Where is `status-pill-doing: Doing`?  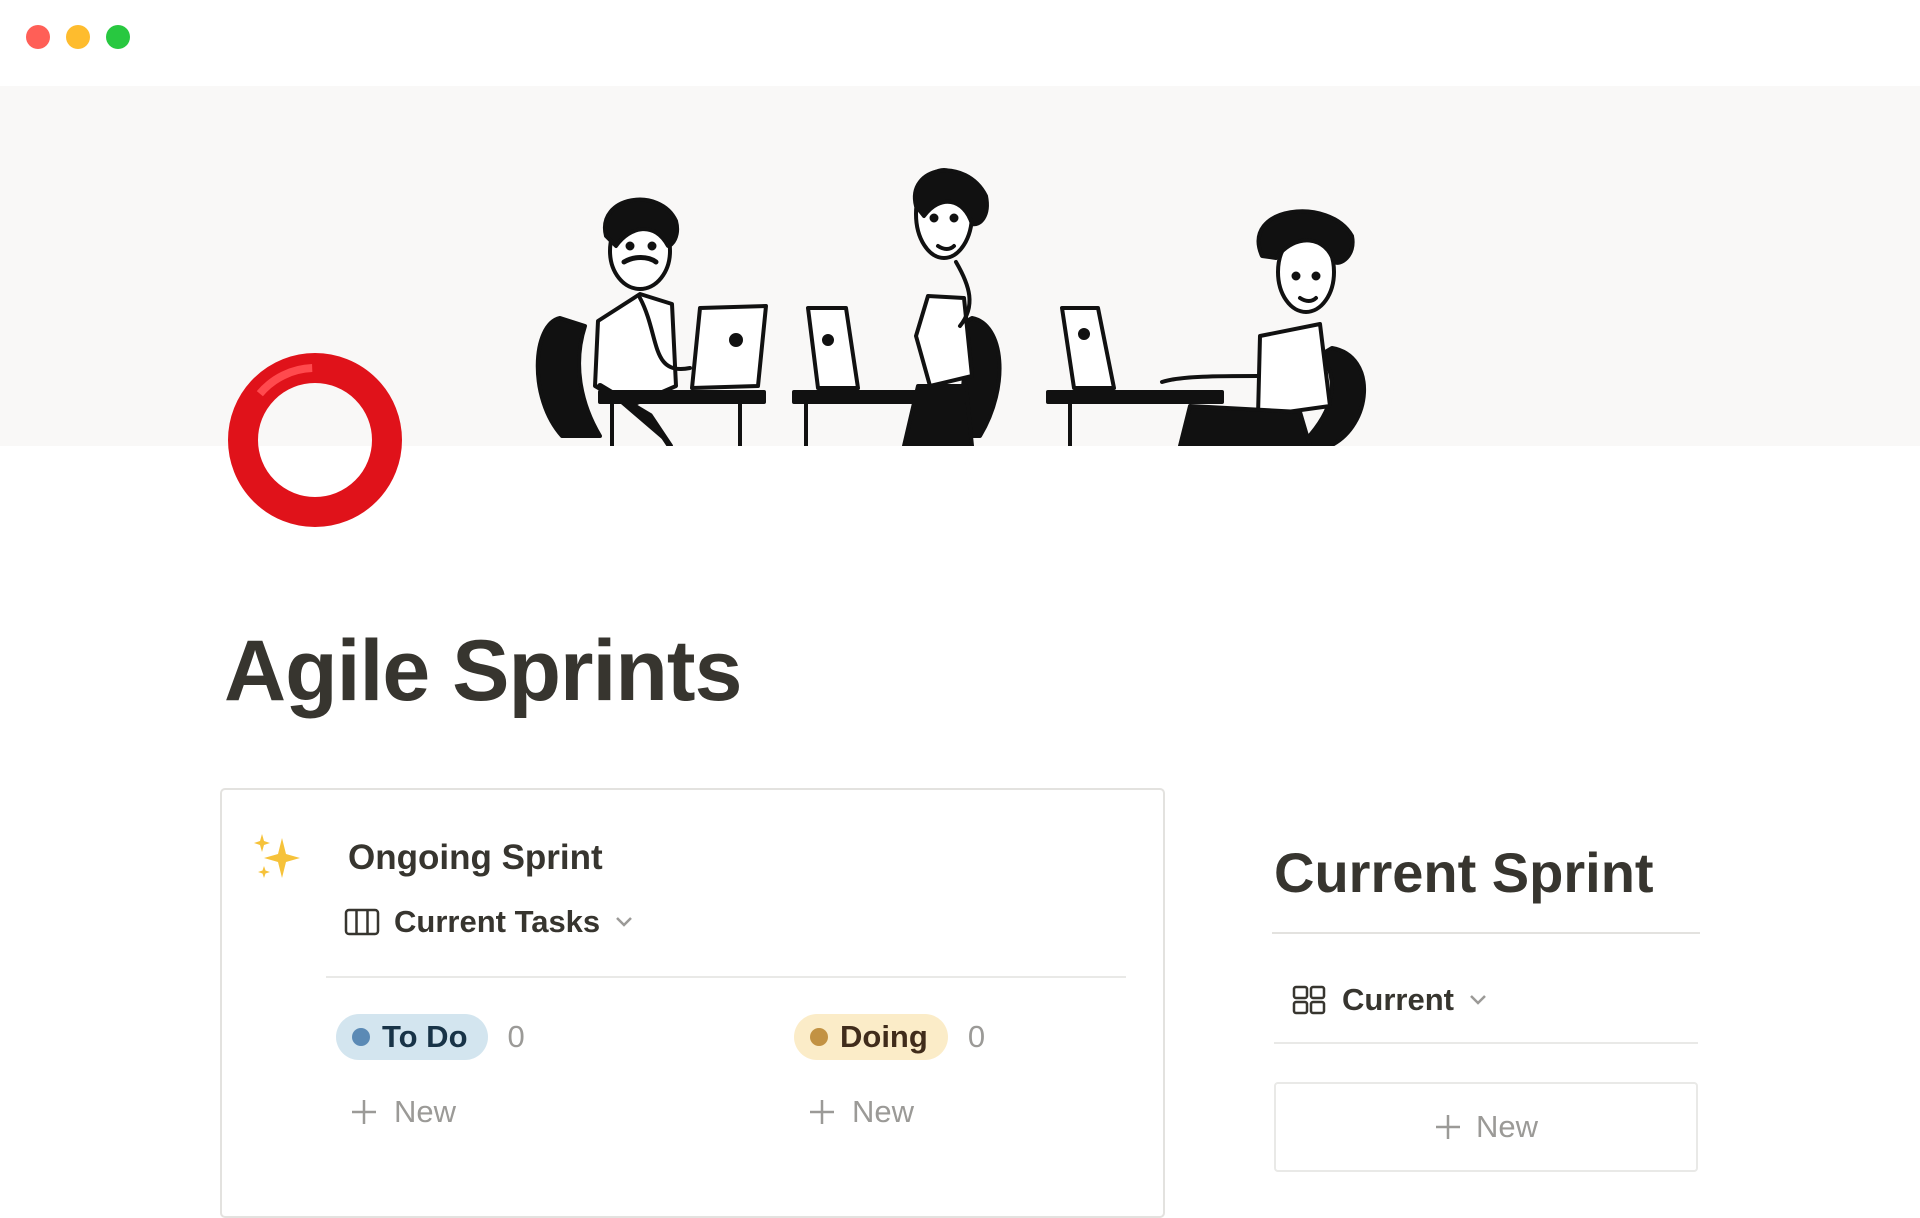 status-pill-doing: Doing is located at coordinates (871, 1037).